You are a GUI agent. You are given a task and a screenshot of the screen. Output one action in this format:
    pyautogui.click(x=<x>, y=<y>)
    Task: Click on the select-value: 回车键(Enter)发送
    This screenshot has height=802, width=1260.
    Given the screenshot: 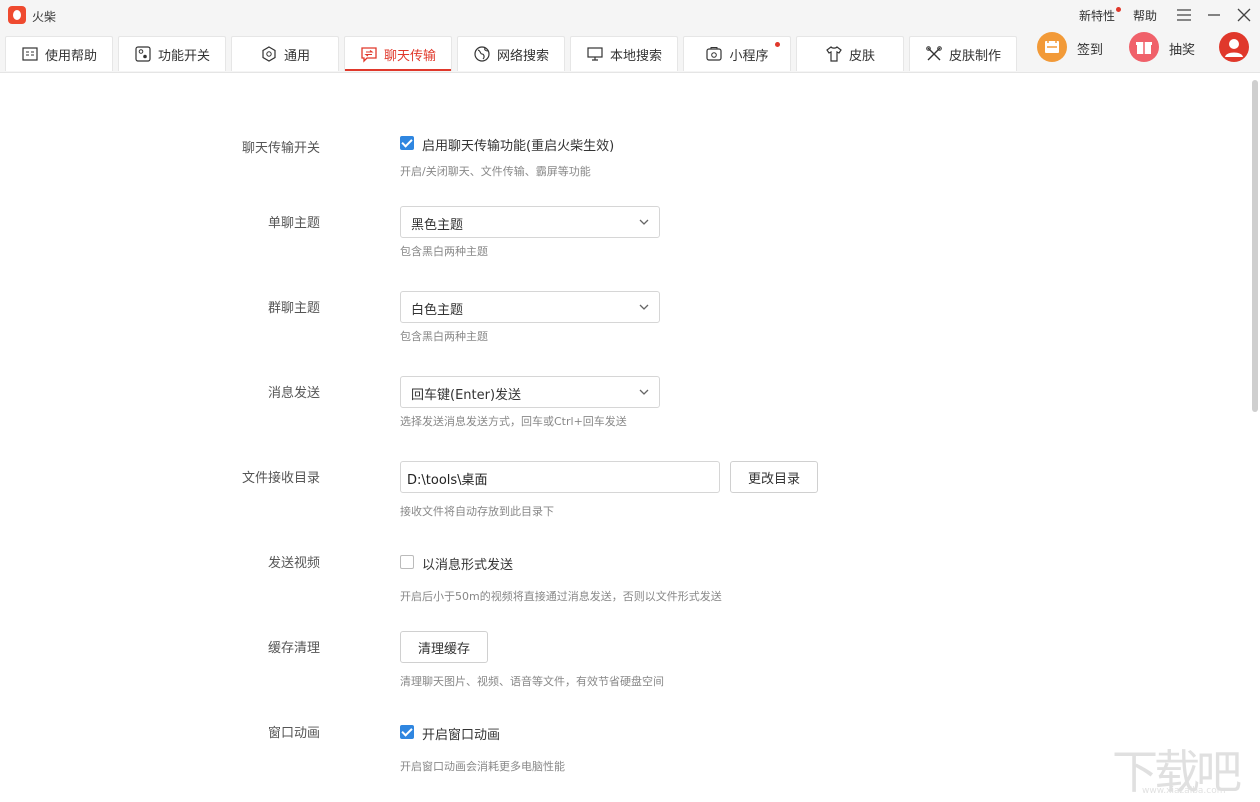 What is the action you would take?
    pyautogui.click(x=466, y=395)
    